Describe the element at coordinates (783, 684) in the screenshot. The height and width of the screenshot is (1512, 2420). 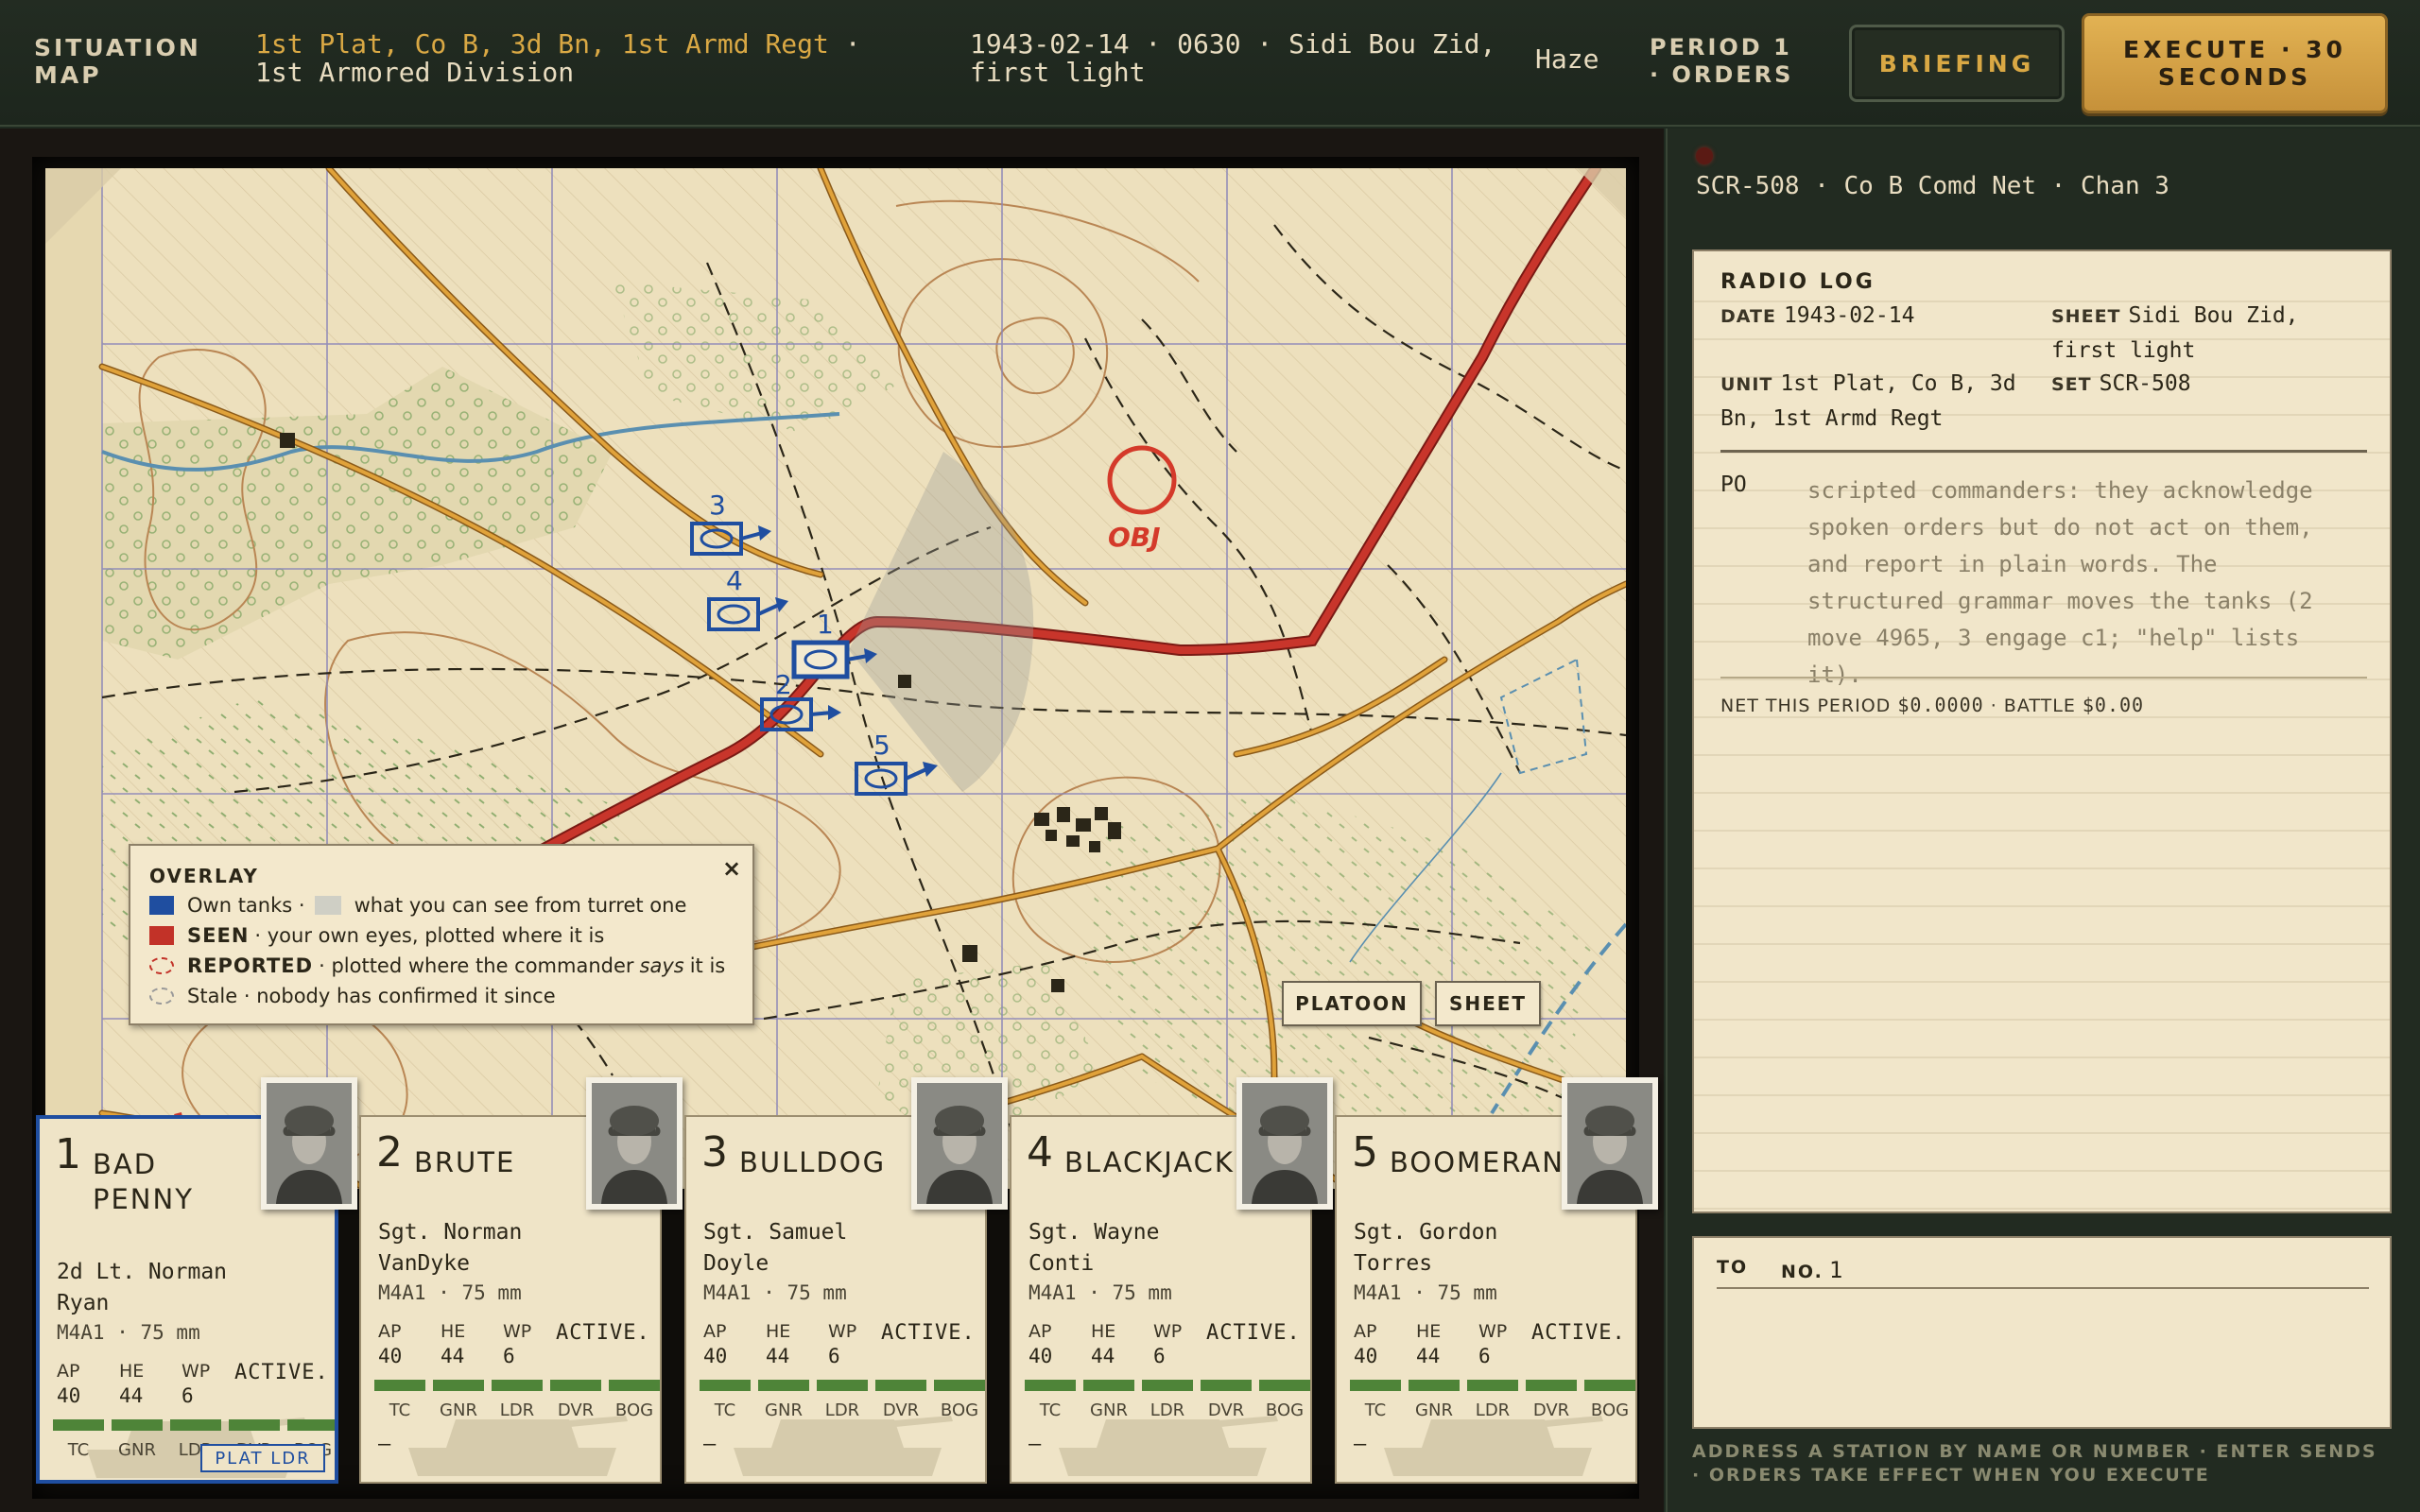
I see `tank-marker-label: 2` at that location.